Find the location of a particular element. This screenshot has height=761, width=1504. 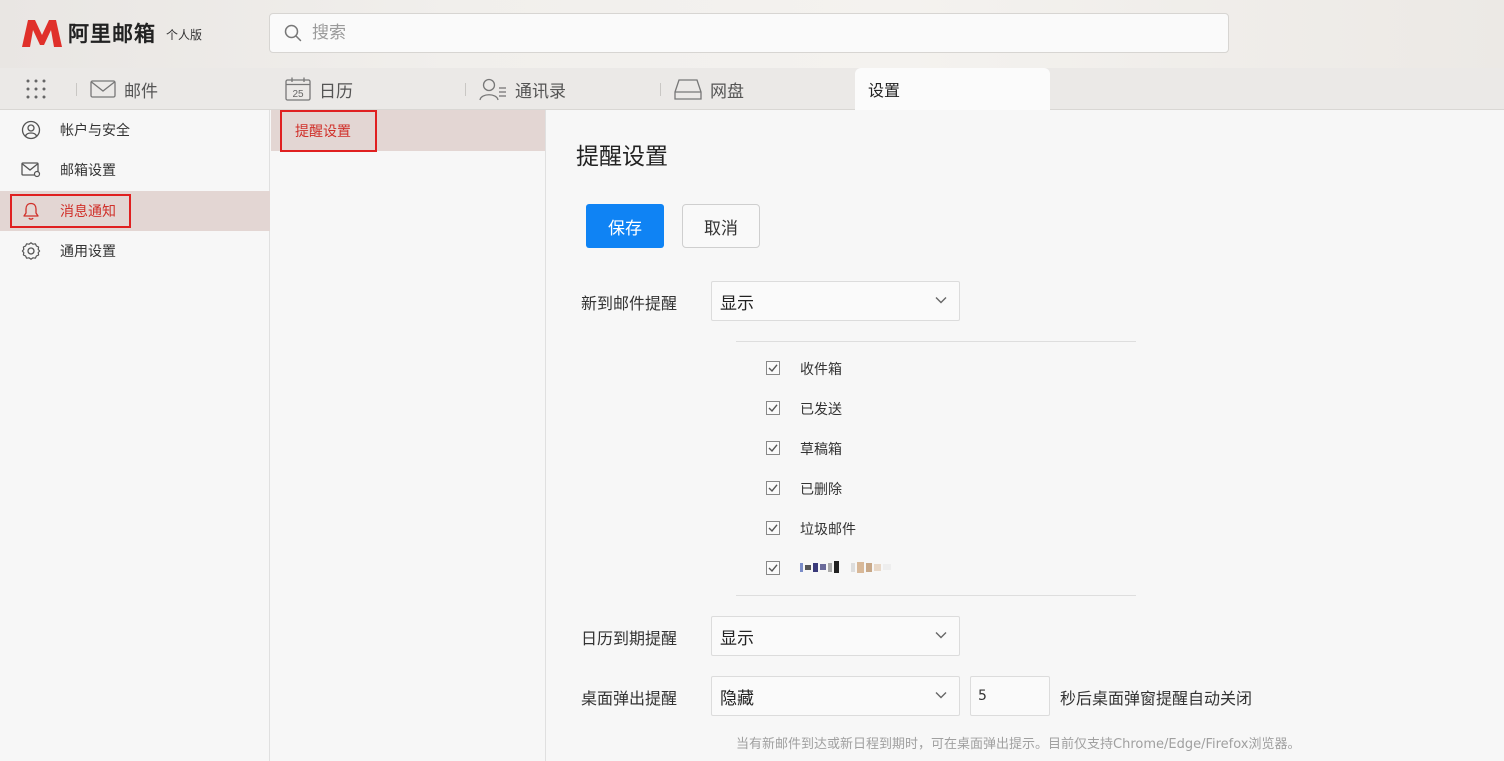

calendar-reminder-label: 日历到期提醒 is located at coordinates (629, 638).